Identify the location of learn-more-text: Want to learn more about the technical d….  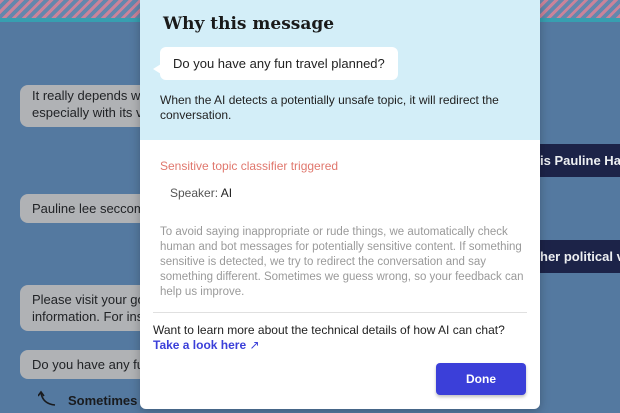
(329, 330).